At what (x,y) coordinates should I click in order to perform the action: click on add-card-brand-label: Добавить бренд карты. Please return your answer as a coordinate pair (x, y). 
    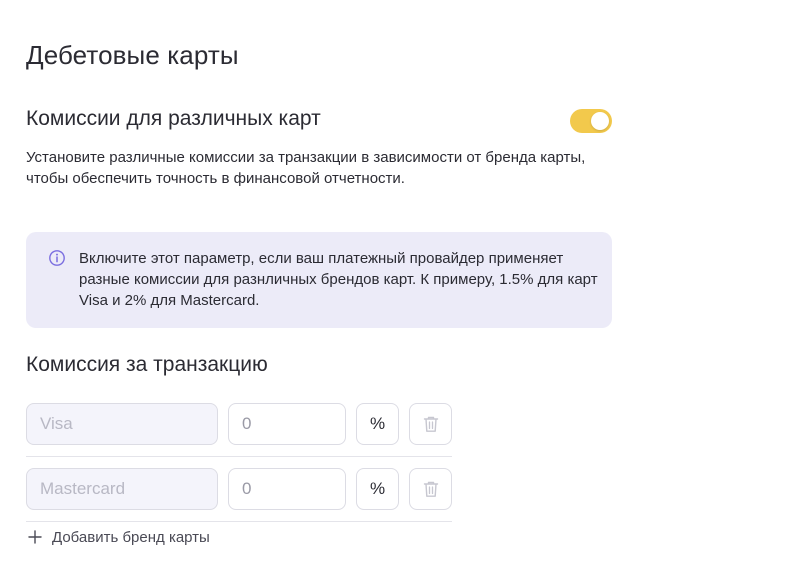
    Looking at the image, I should click on (131, 537).